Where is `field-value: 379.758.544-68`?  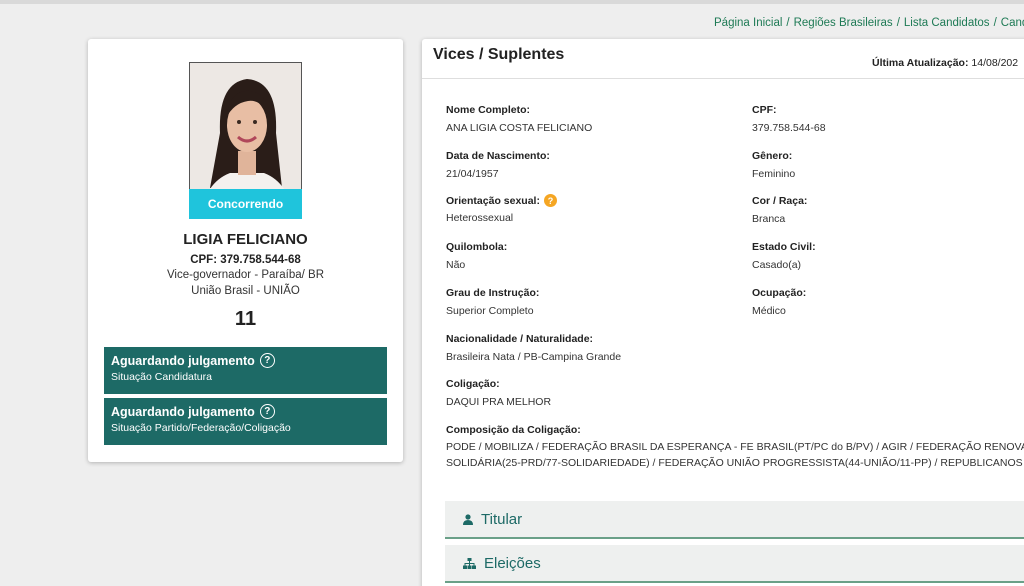 field-value: 379.758.544-68 is located at coordinates (789, 128).